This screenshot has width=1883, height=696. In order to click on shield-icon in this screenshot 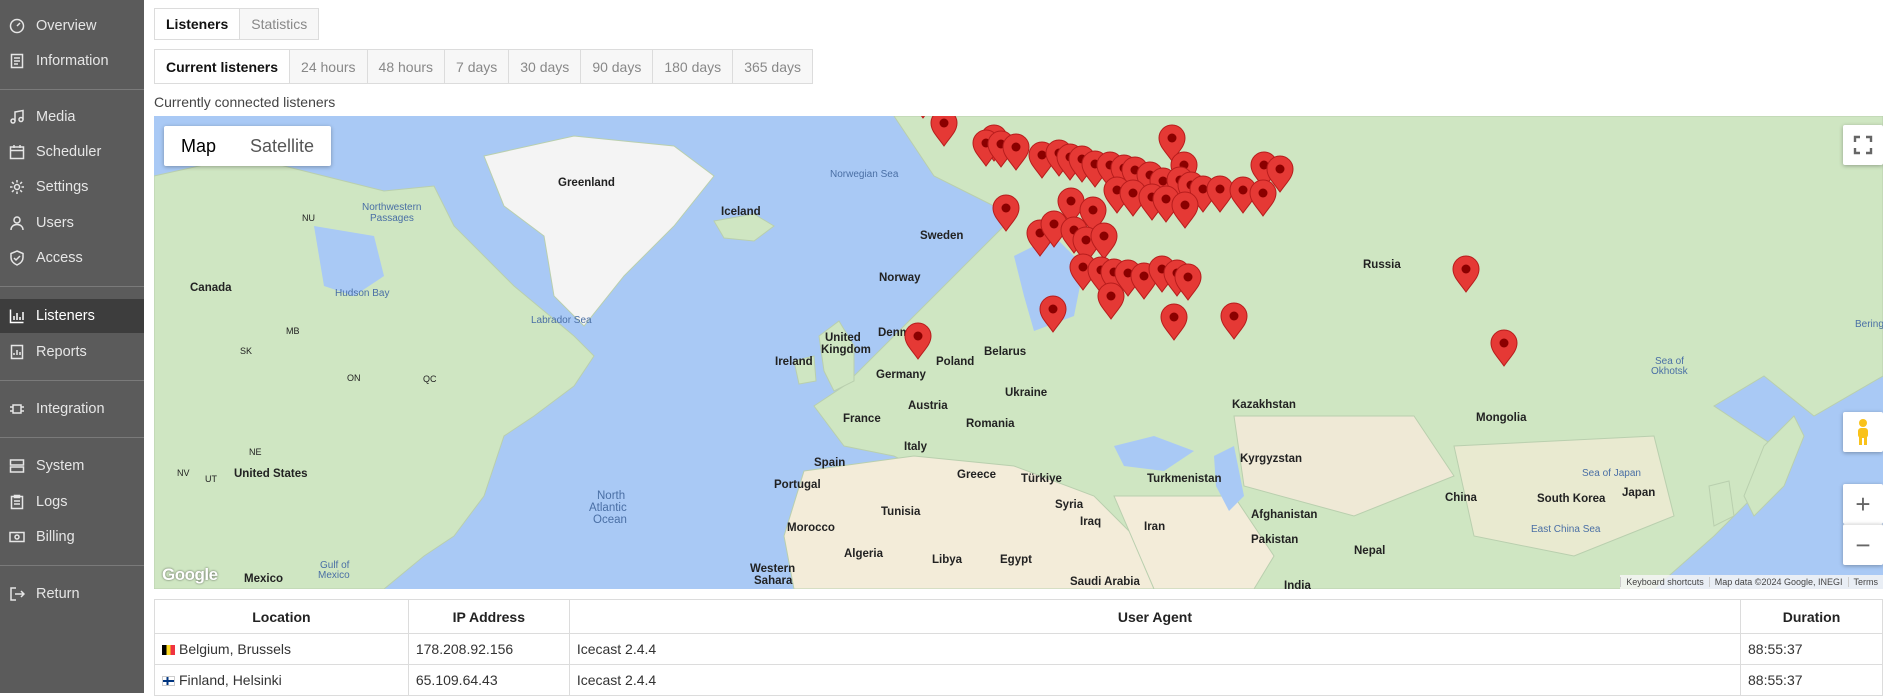, I will do `click(17, 258)`.